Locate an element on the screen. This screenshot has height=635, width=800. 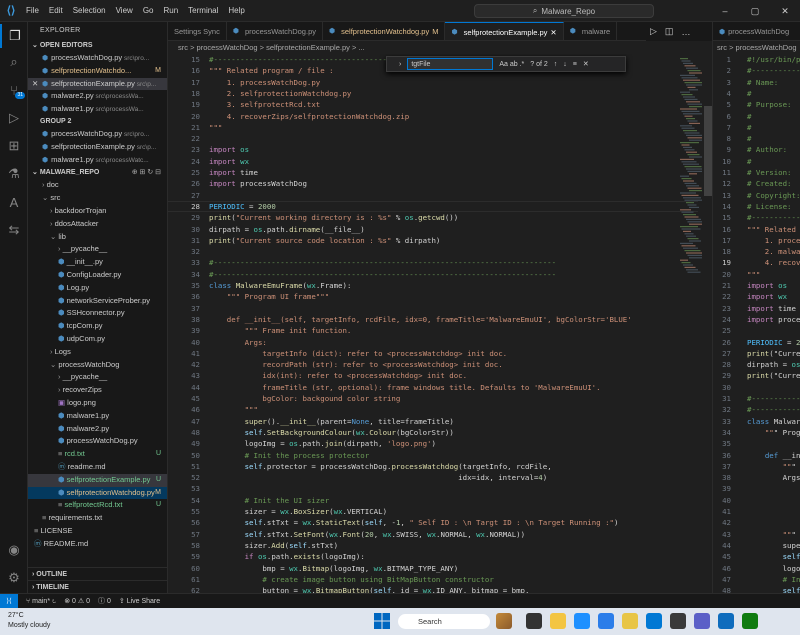
previous-match-icon: ↑ is located at coordinates (556, 64).